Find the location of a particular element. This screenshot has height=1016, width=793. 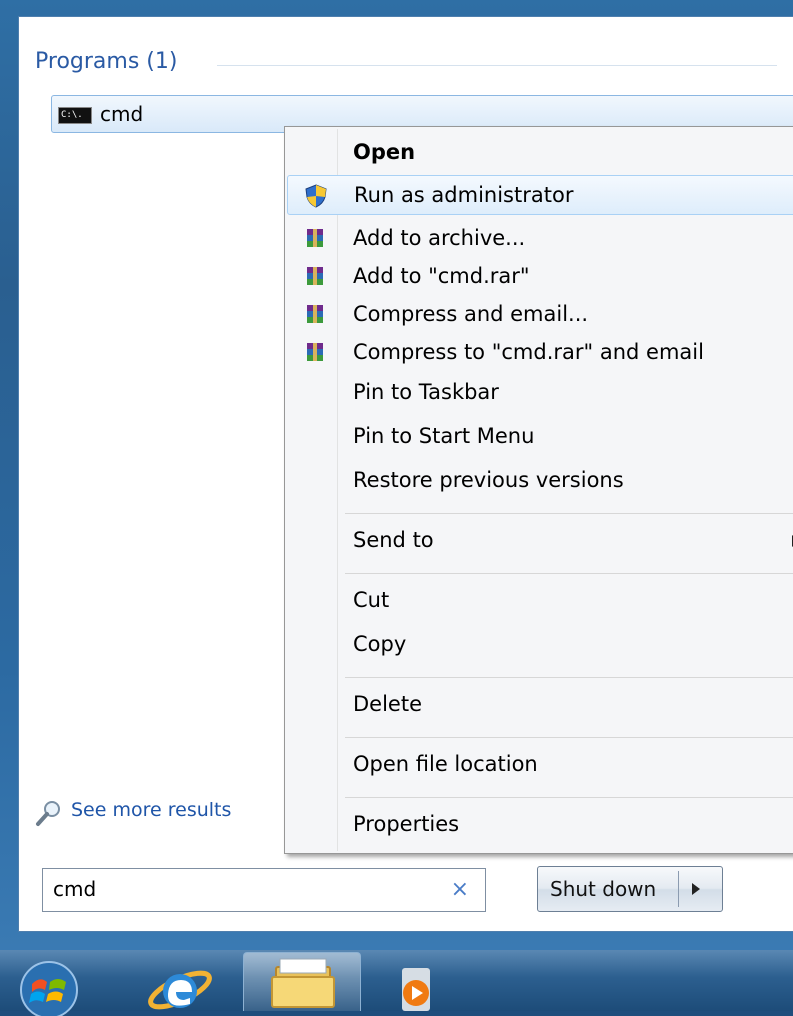

see-more-label: See more results is located at coordinates (151, 810).